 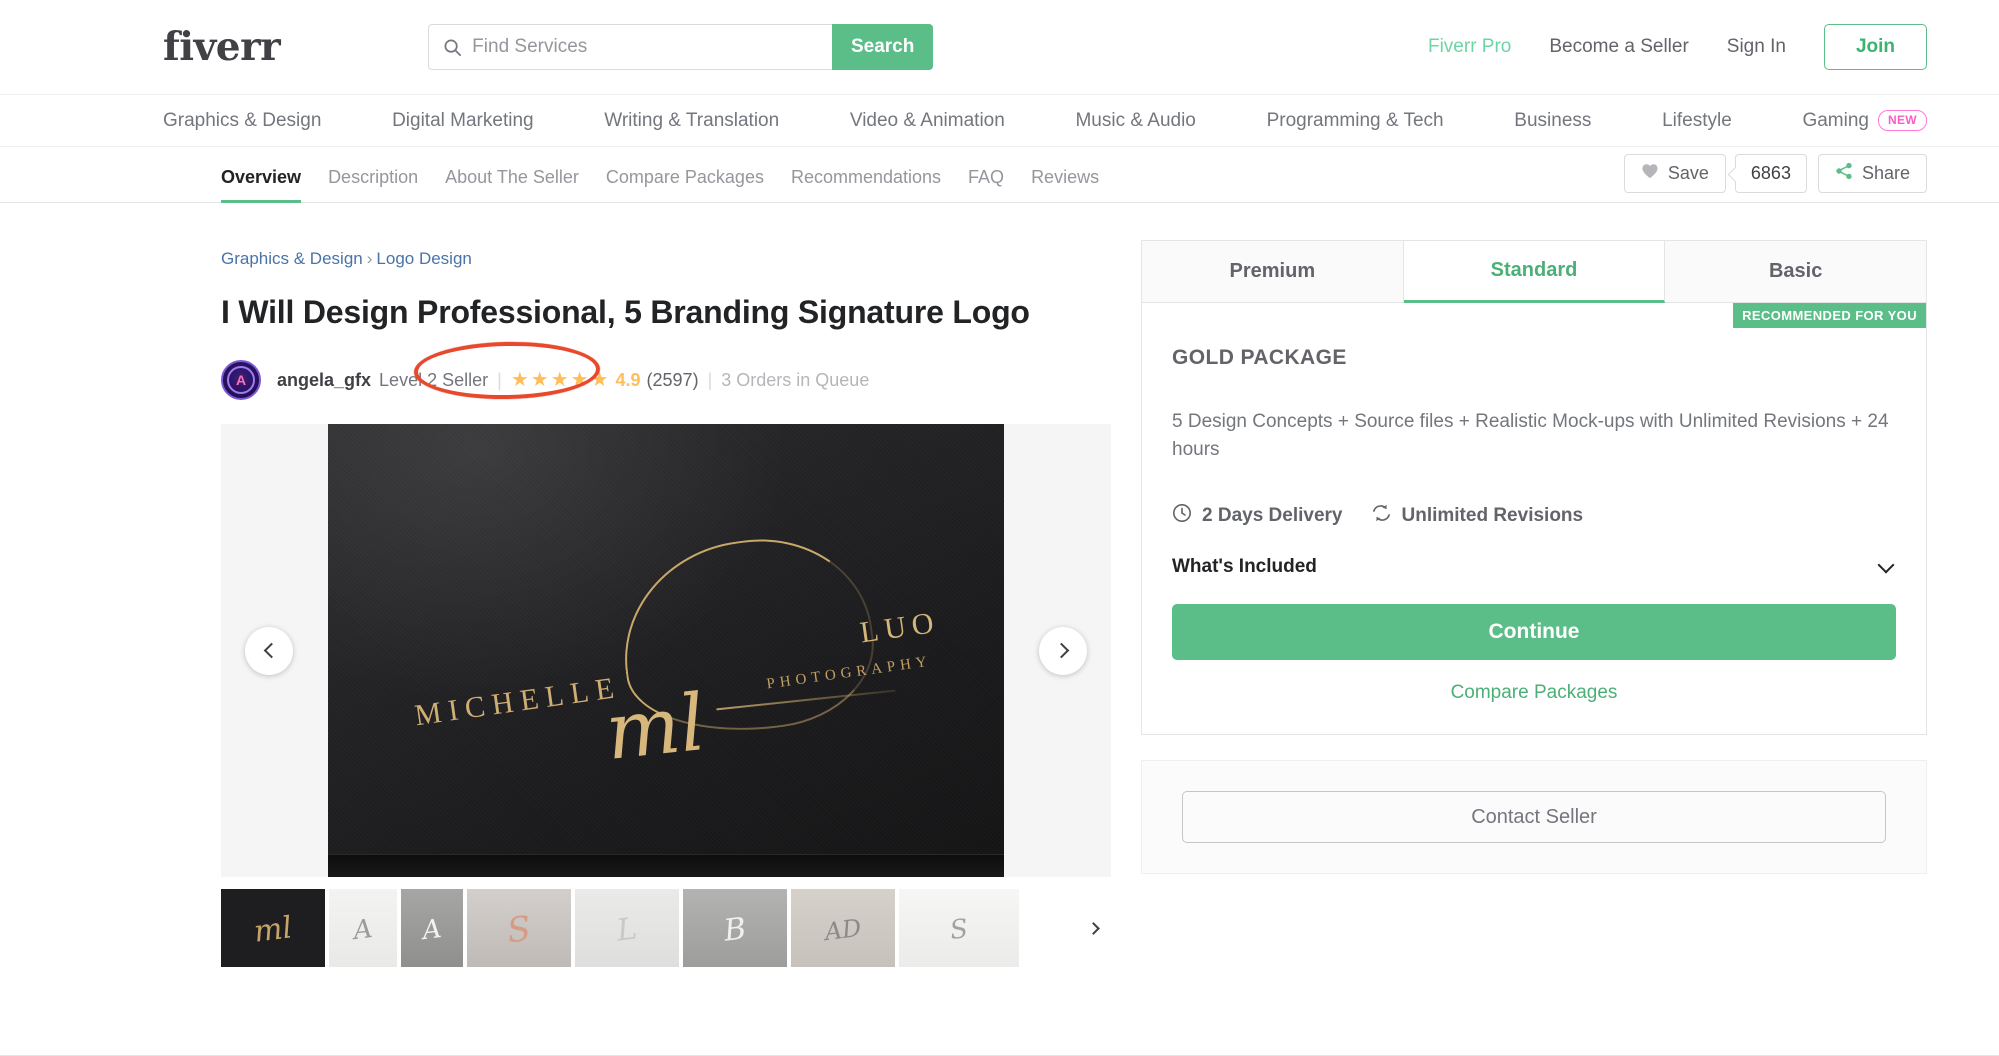 I want to click on category-label: Video & Animation, so click(x=927, y=120).